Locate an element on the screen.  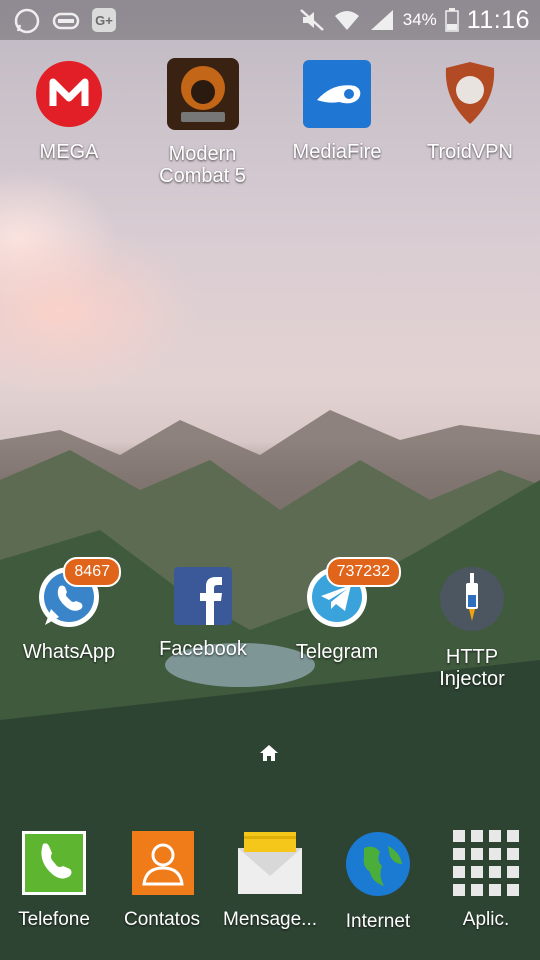
app-mediafire: MediaFire is located at coordinates (337, 111).